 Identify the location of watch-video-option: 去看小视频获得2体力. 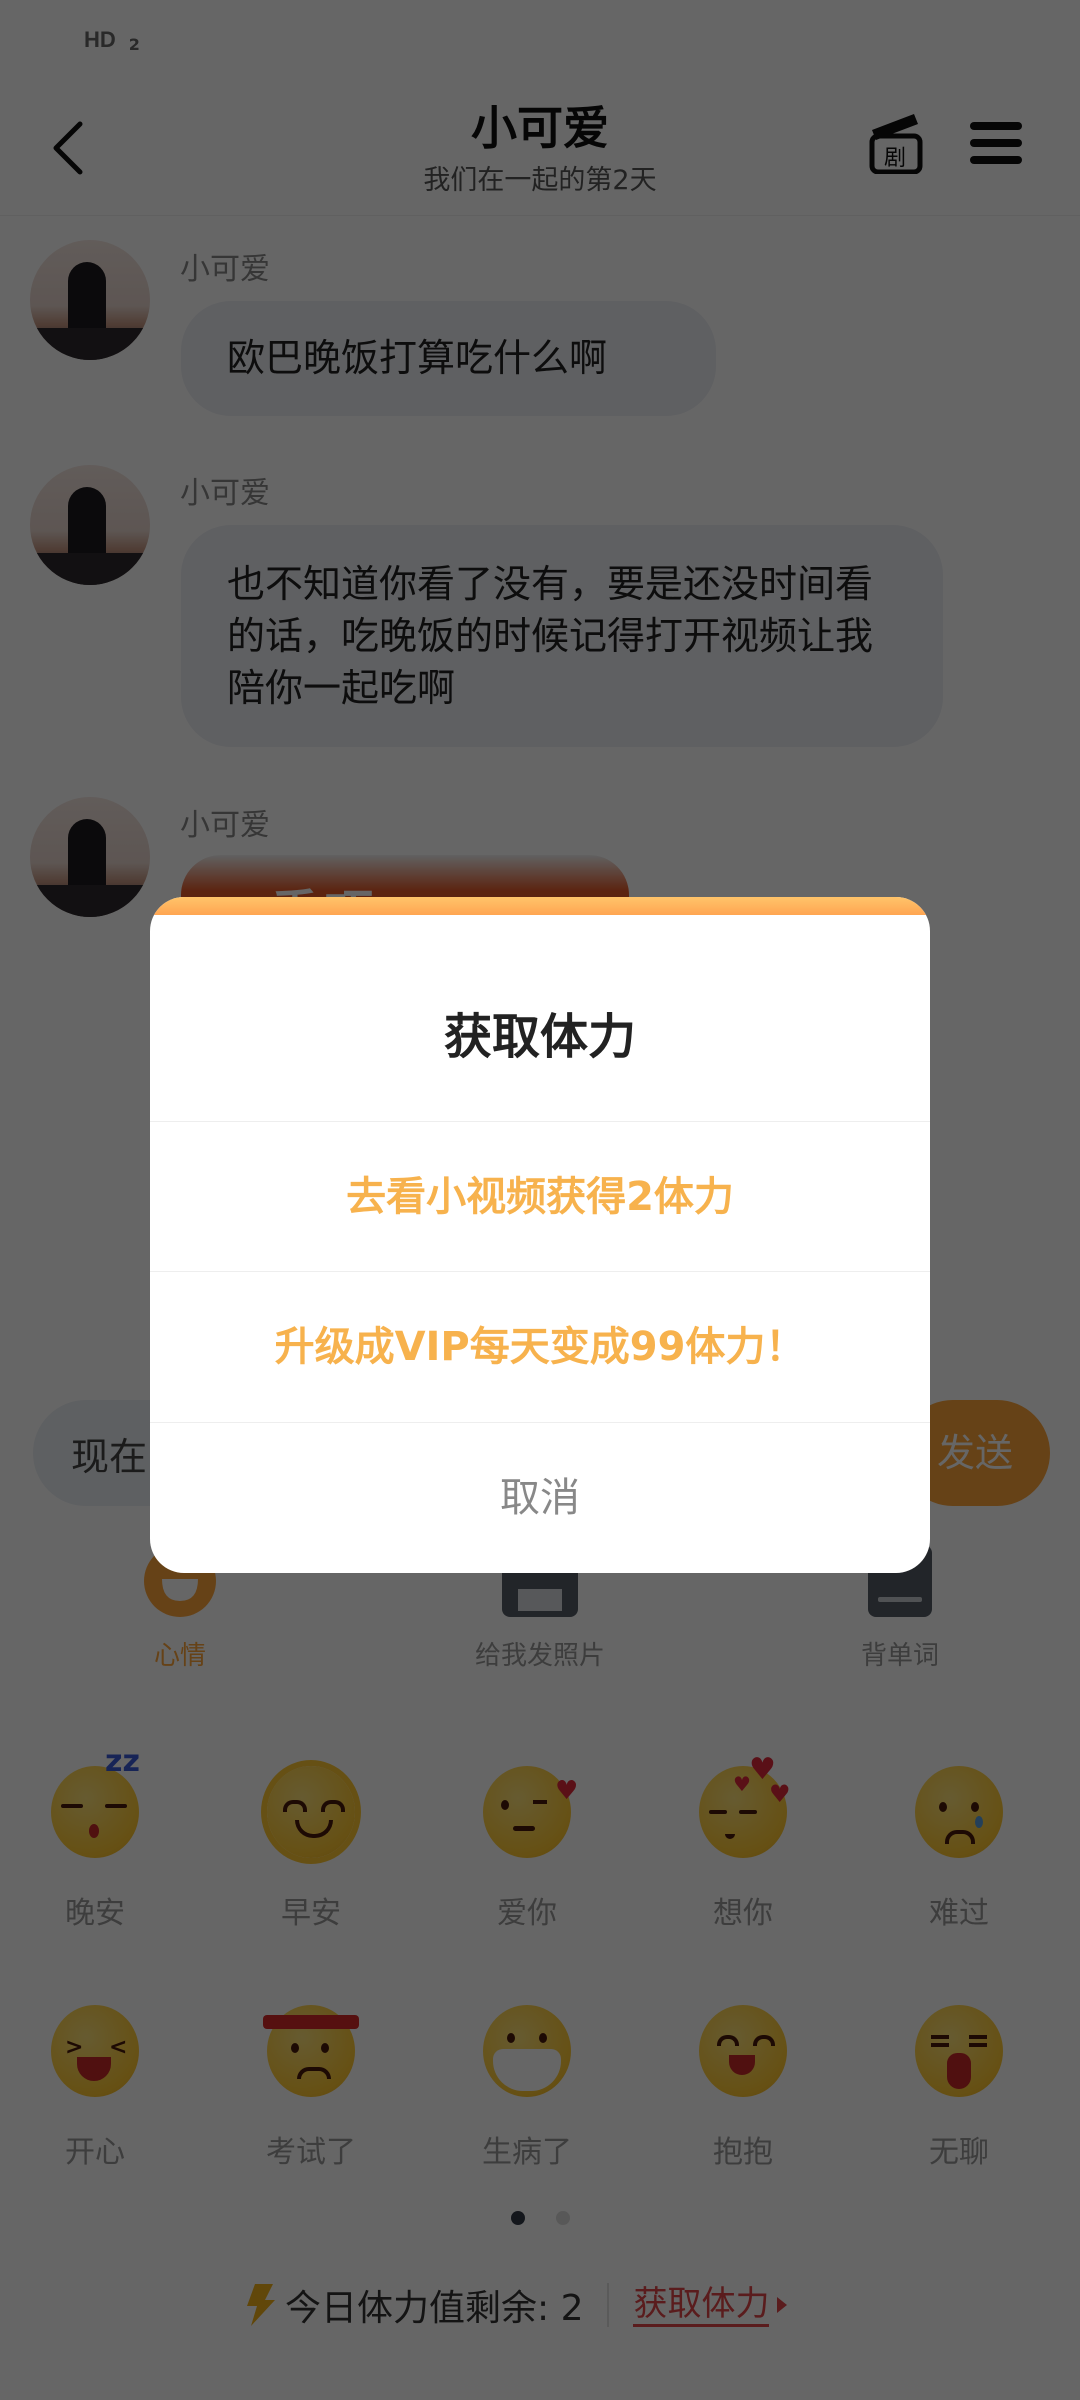
(540, 1196).